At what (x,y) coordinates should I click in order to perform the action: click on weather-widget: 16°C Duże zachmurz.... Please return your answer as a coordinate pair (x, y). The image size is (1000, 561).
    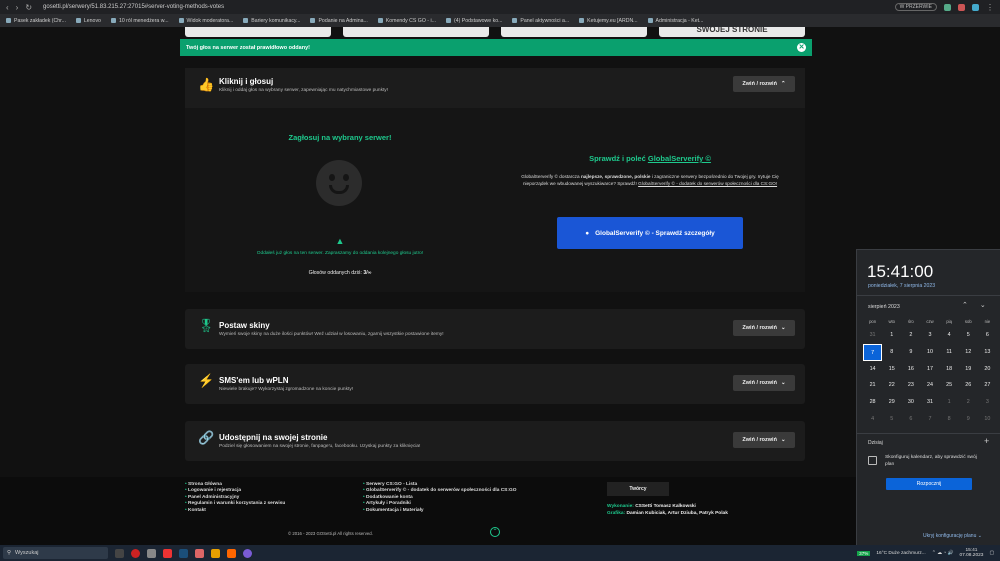
    Looking at the image, I should click on (900, 553).